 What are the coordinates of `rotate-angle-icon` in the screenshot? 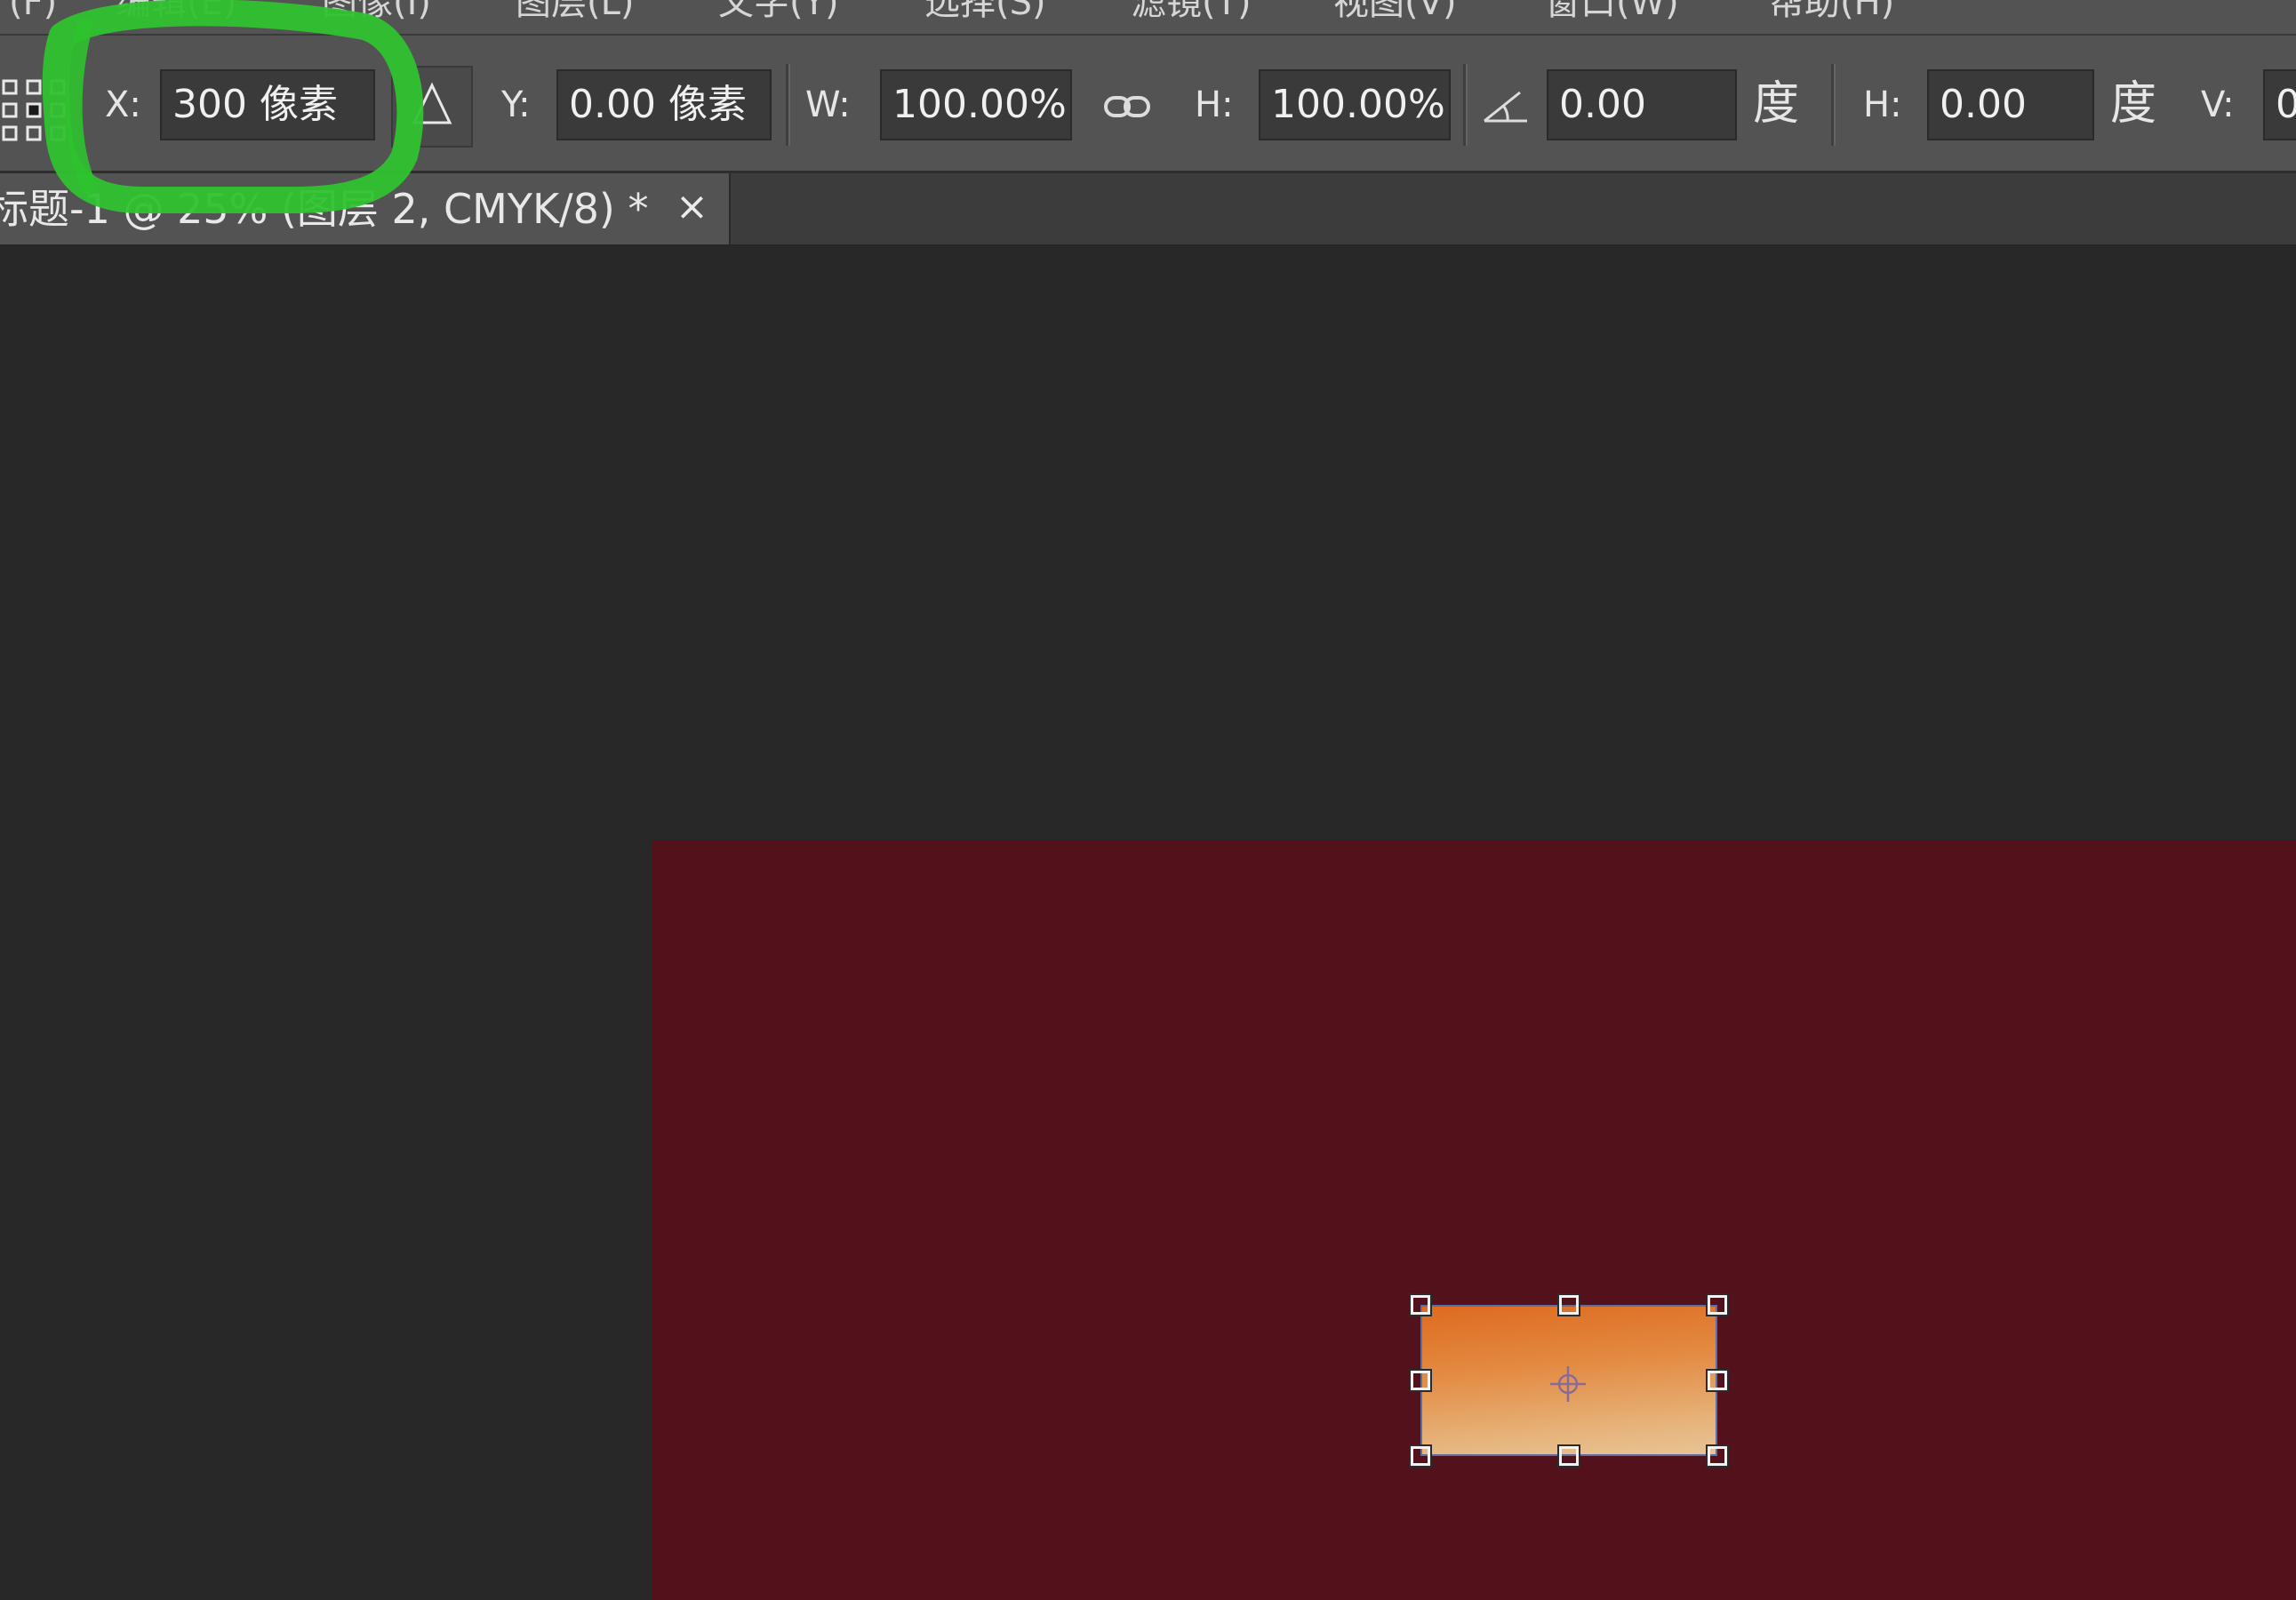 It's located at (1505, 107).